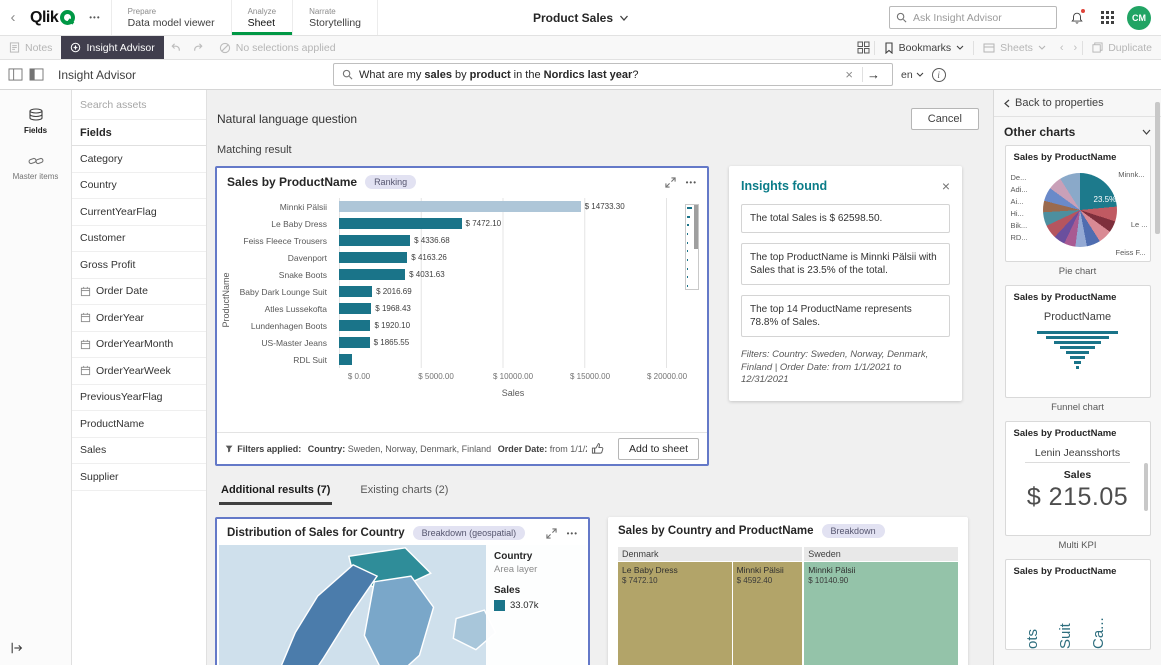 The height and width of the screenshot is (665, 1161). What do you see at coordinates (1076, 48) in the screenshot?
I see `next-sheet-icon: ›` at bounding box center [1076, 48].